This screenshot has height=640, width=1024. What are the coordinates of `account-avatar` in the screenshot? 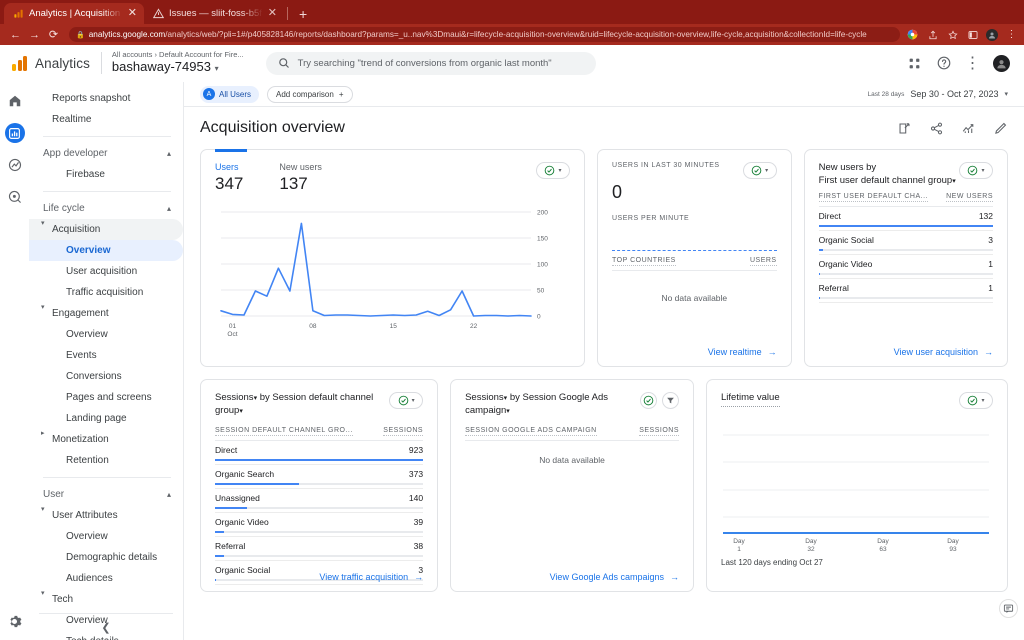 It's located at (1001, 63).